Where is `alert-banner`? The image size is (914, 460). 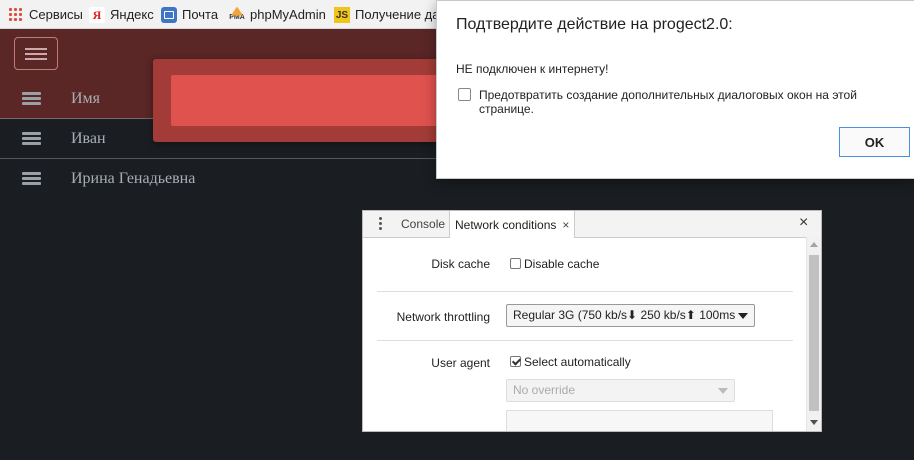 alert-banner is located at coordinates (303, 100).